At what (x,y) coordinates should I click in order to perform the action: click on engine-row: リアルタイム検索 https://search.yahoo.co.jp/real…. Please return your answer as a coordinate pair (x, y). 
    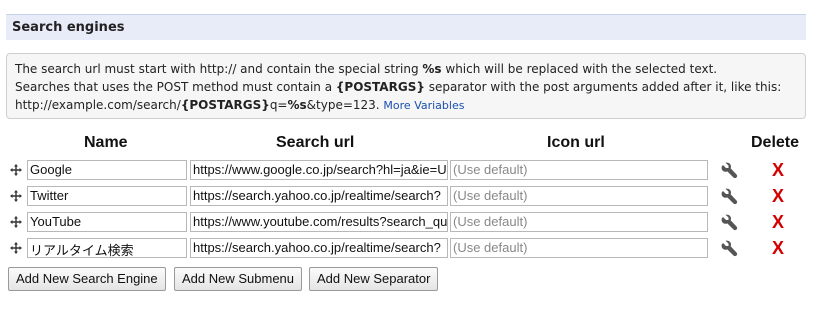
    Looking at the image, I should click on (407, 249).